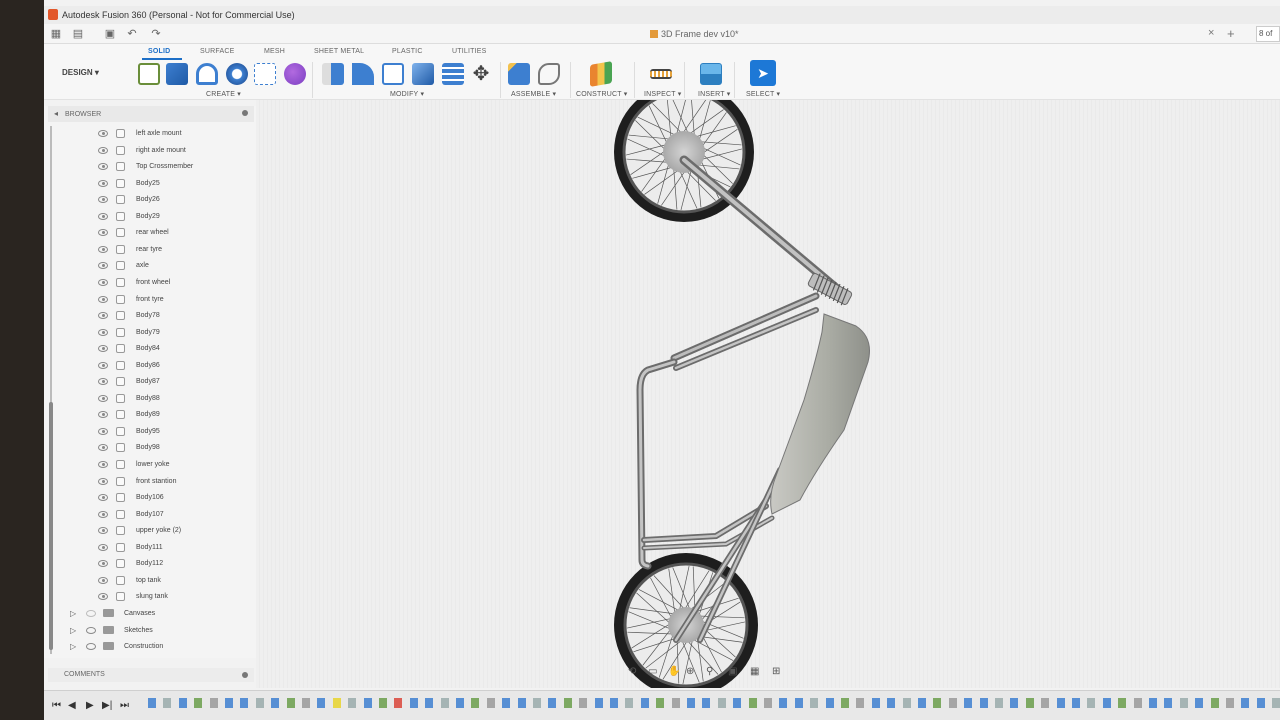 The width and height of the screenshot is (1280, 720). What do you see at coordinates (820, 414) in the screenshot?
I see `slung-tank` at bounding box center [820, 414].